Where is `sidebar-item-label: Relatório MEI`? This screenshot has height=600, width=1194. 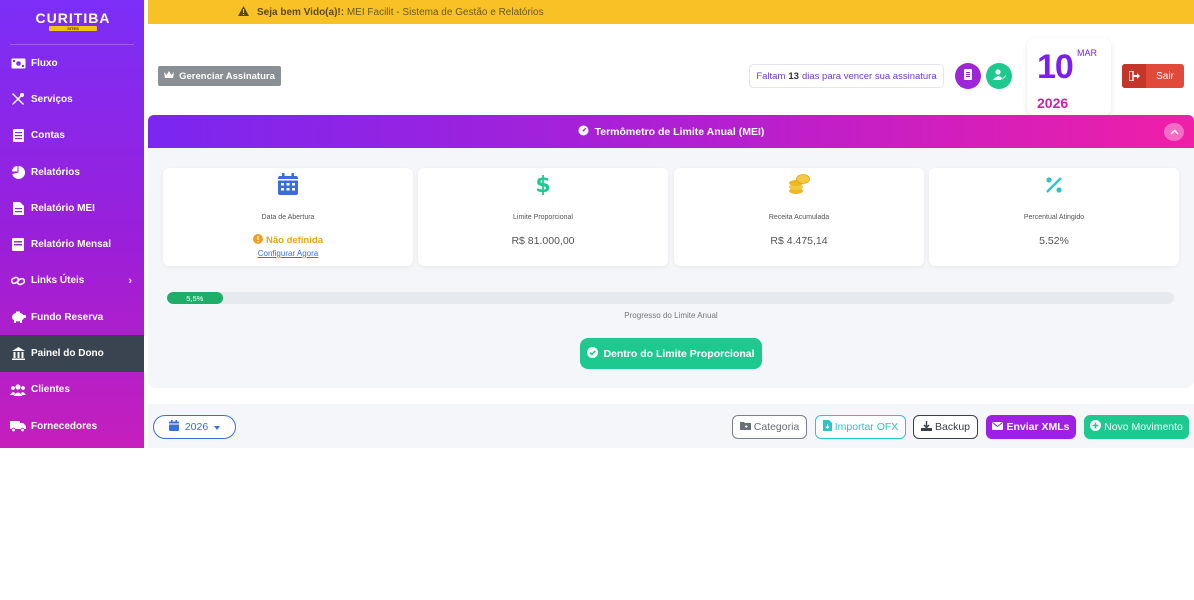 sidebar-item-label: Relatório MEI is located at coordinates (63, 208).